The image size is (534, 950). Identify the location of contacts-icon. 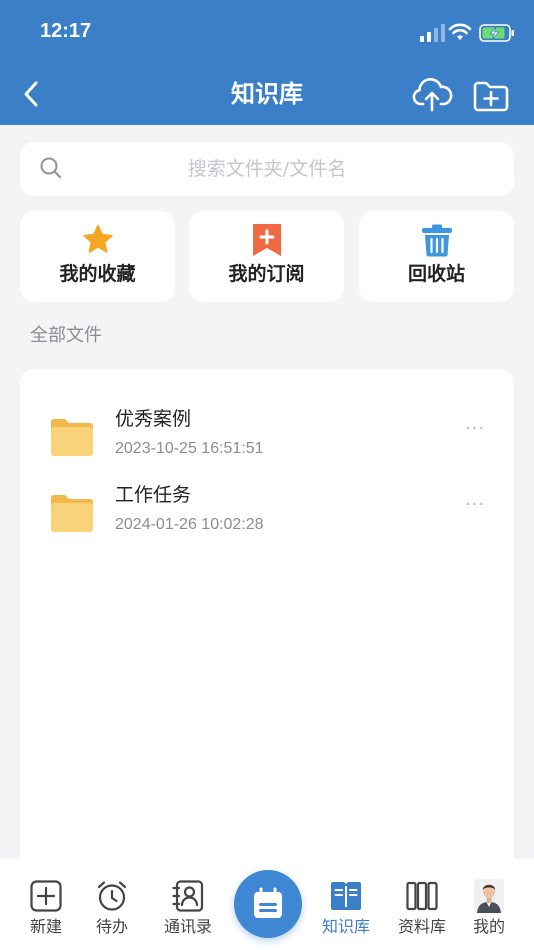
(188, 896).